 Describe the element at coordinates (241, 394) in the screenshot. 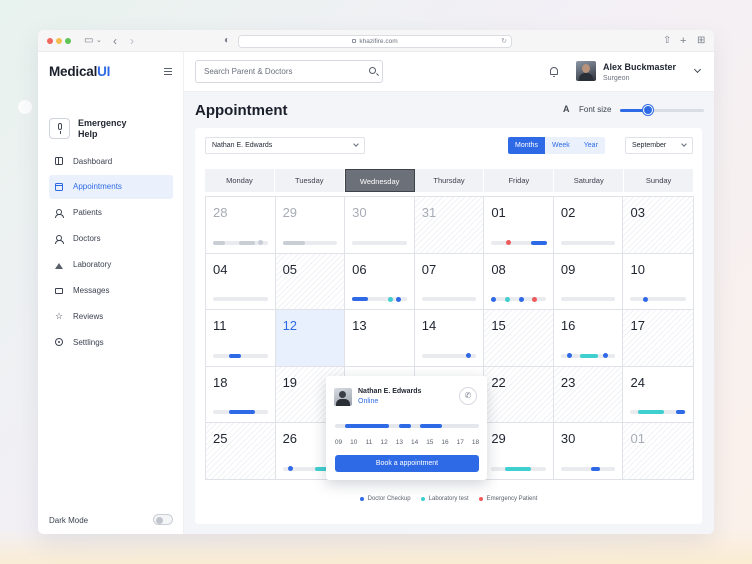

I see `calendar-day: 18` at that location.